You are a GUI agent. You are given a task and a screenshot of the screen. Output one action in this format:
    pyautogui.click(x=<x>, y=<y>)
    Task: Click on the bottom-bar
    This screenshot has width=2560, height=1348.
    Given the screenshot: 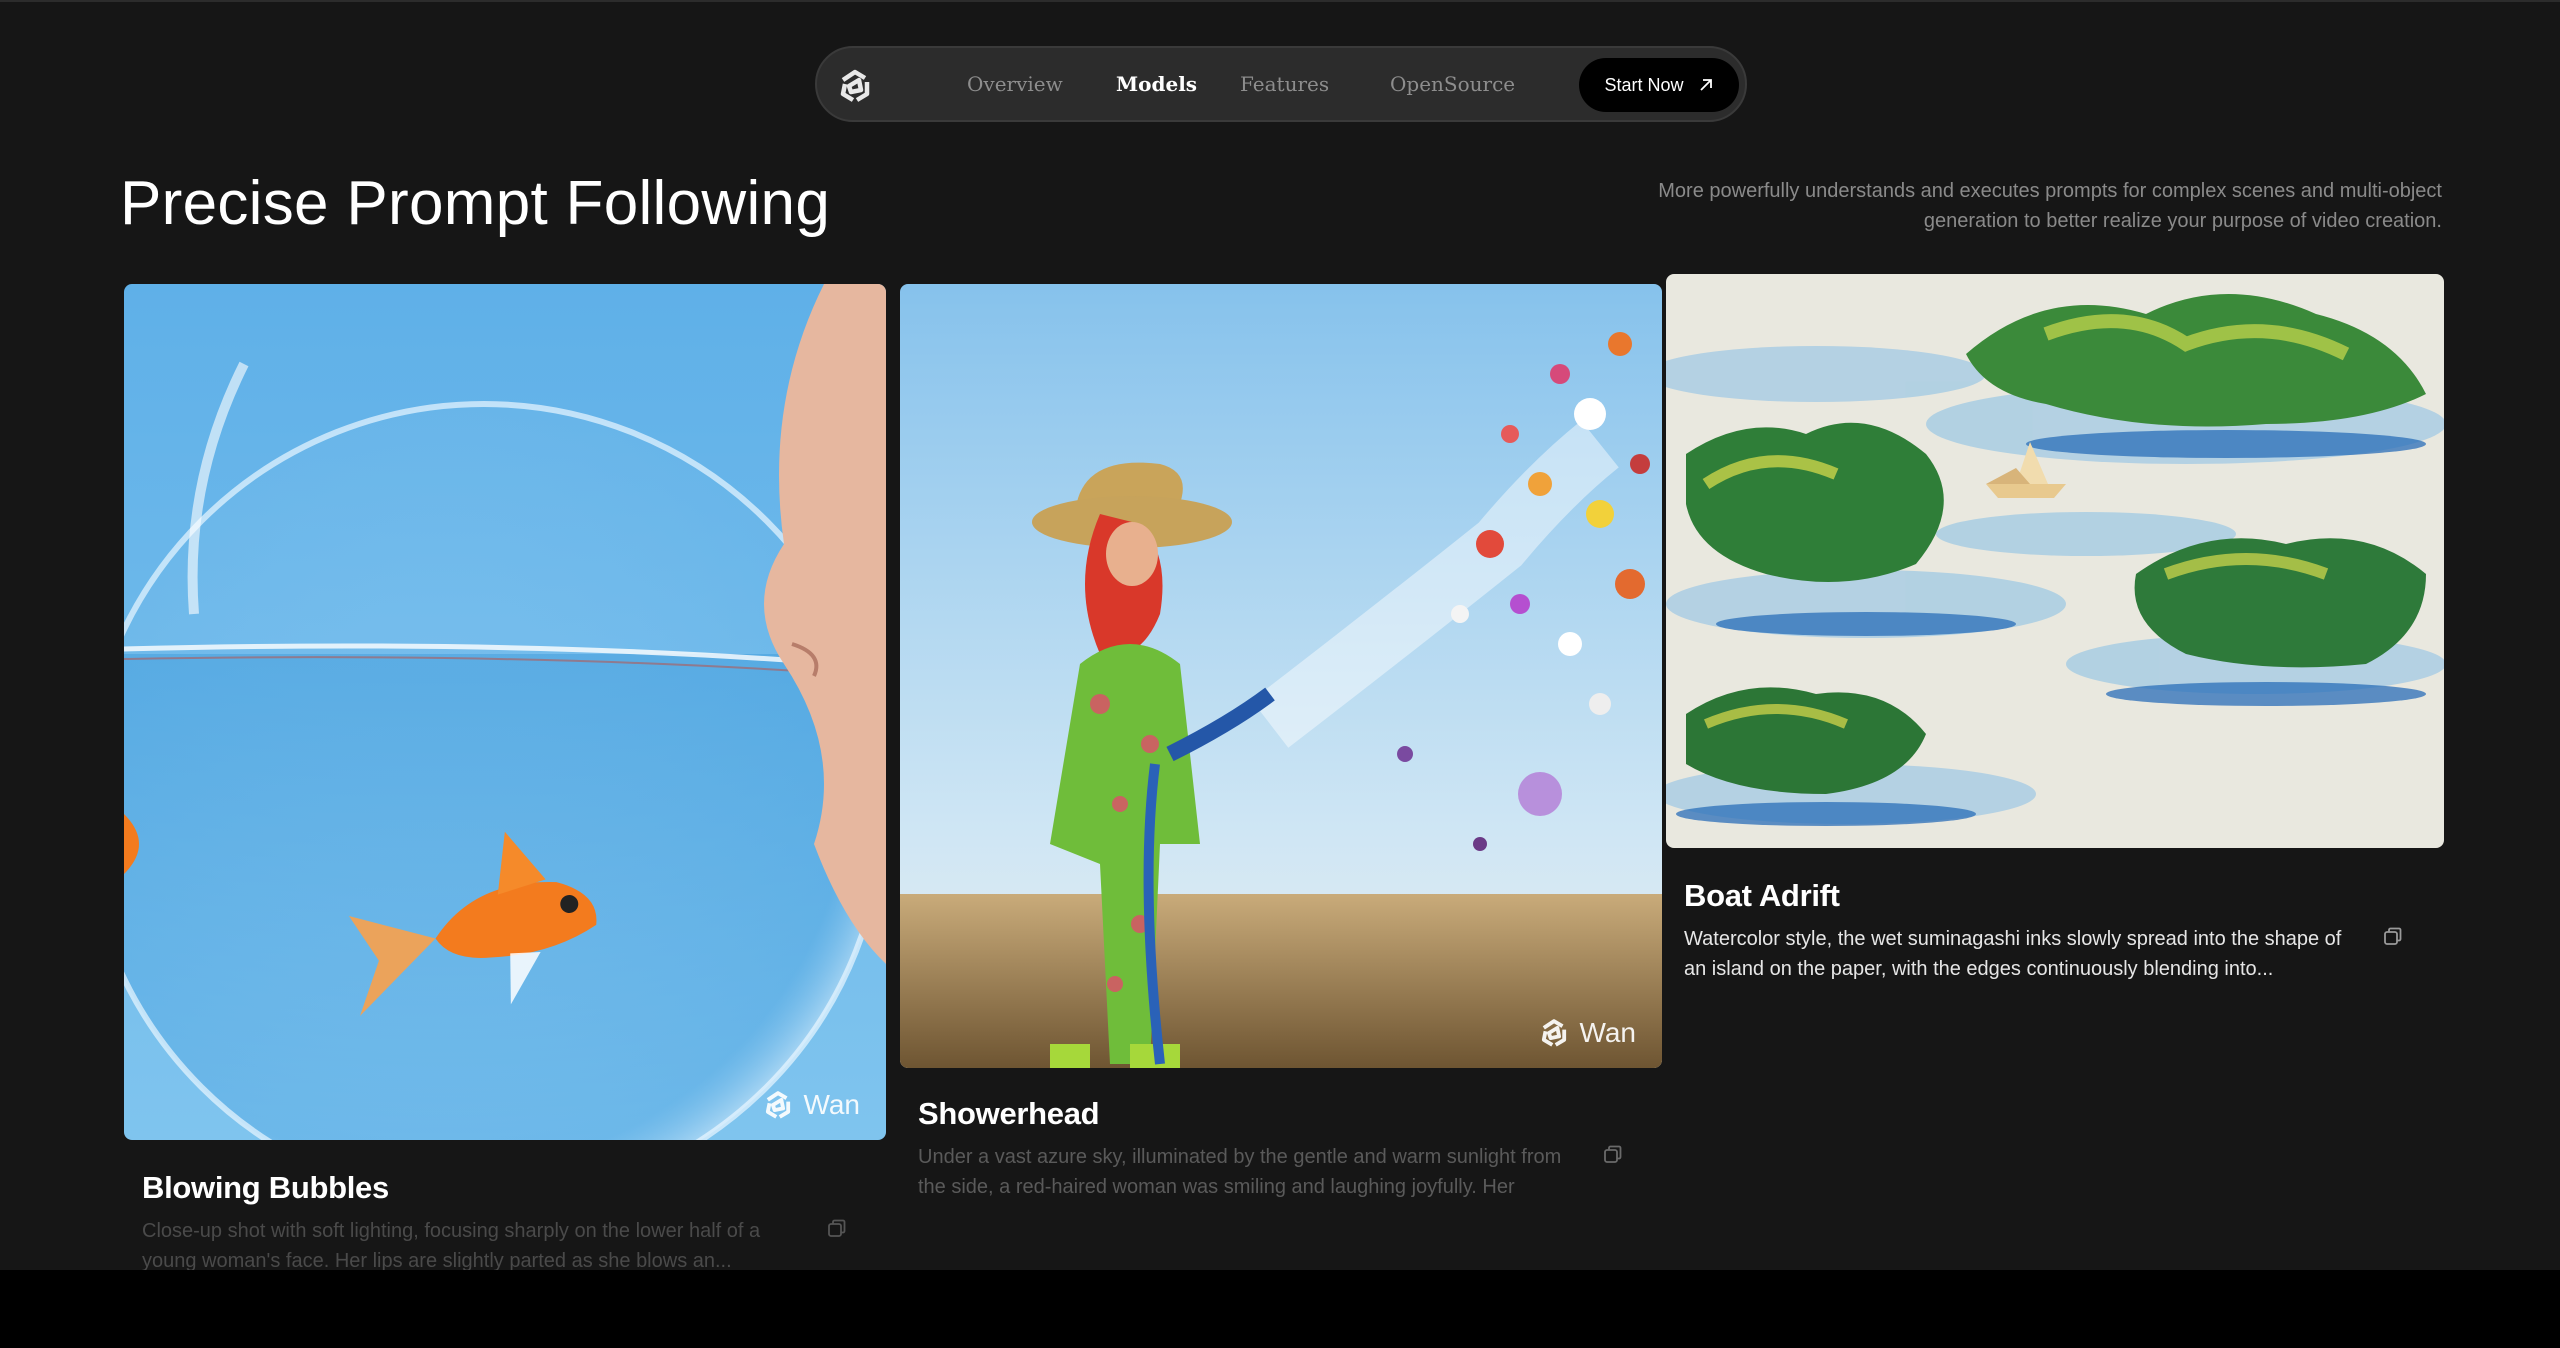 What is the action you would take?
    pyautogui.click(x=1280, y=1309)
    